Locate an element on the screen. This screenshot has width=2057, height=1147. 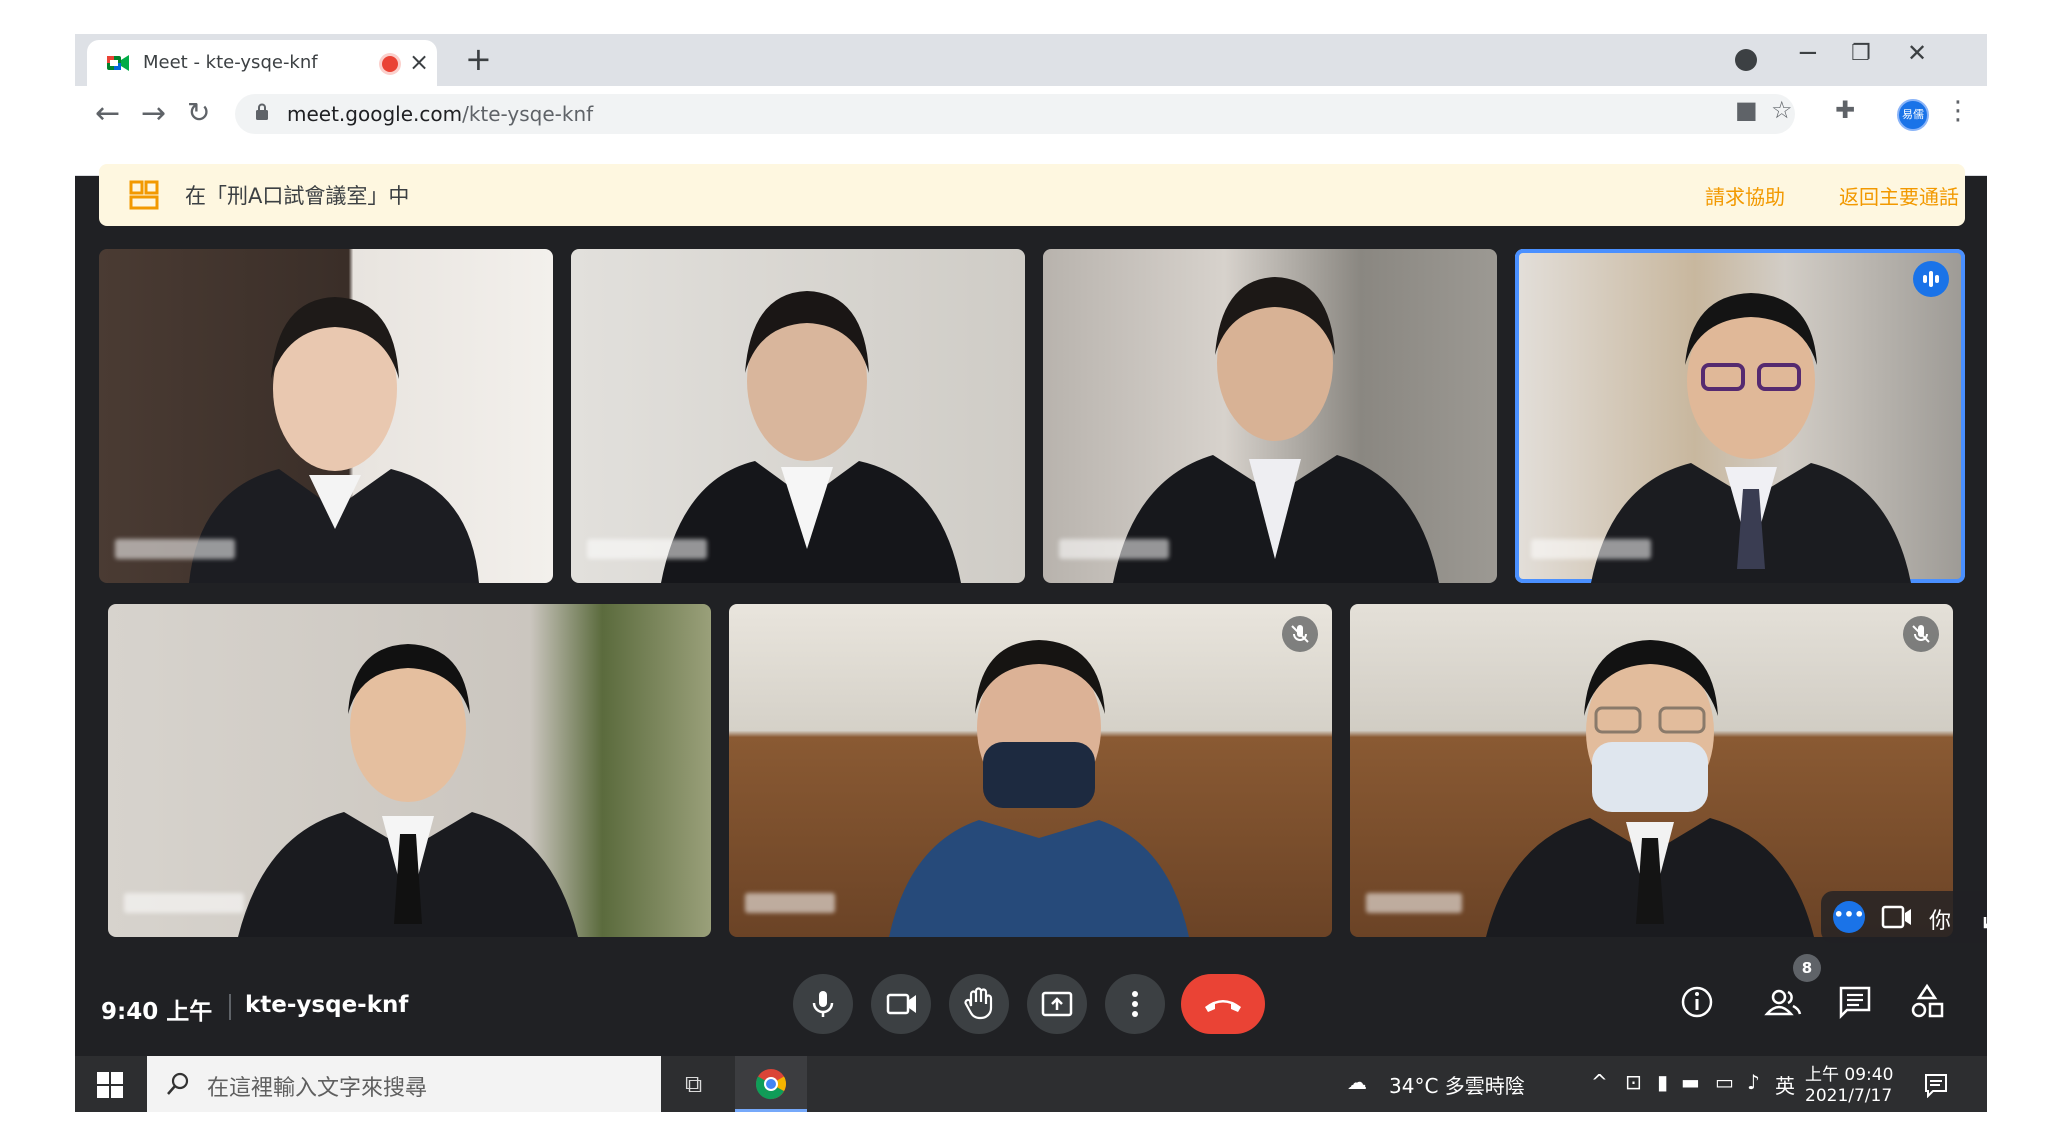
breakout-room-banner: 在「刑A口試會議室」中 請求協助 返回主要通話 is located at coordinates (1032, 195).